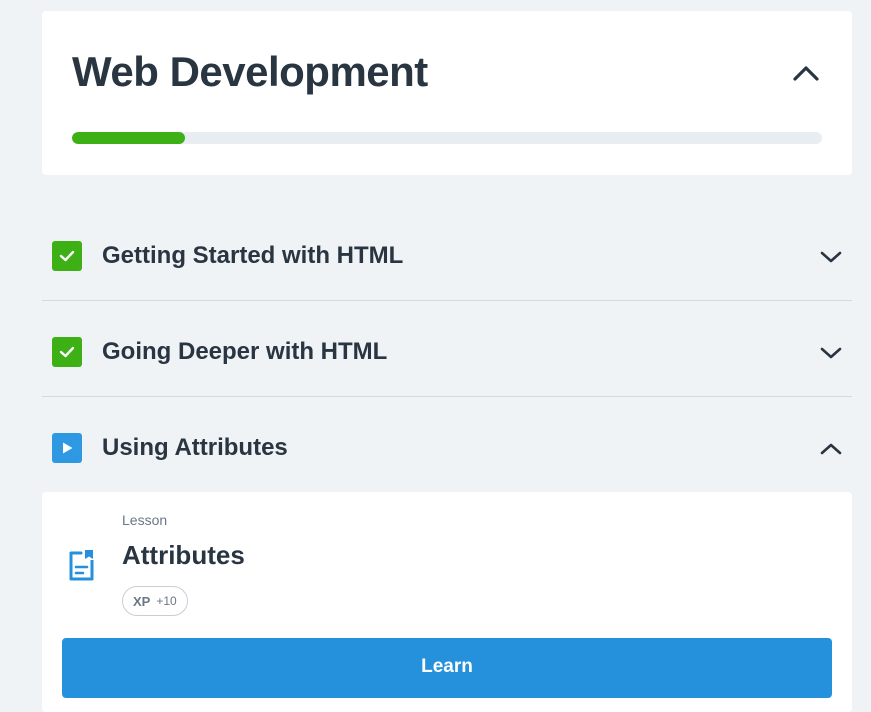 The image size is (871, 712). What do you see at coordinates (166, 601) in the screenshot?
I see `xp-value: +10` at bounding box center [166, 601].